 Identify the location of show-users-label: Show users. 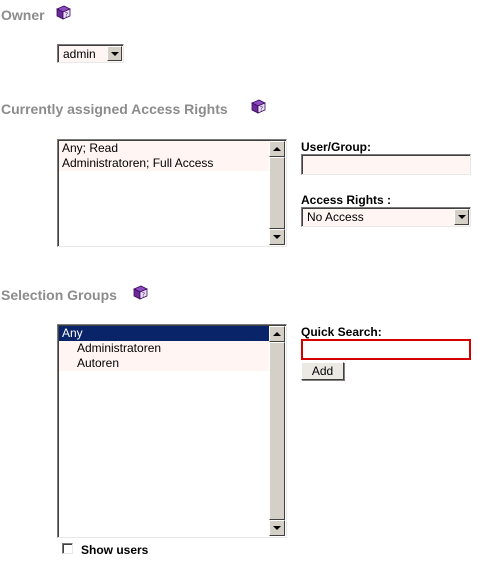
(115, 550).